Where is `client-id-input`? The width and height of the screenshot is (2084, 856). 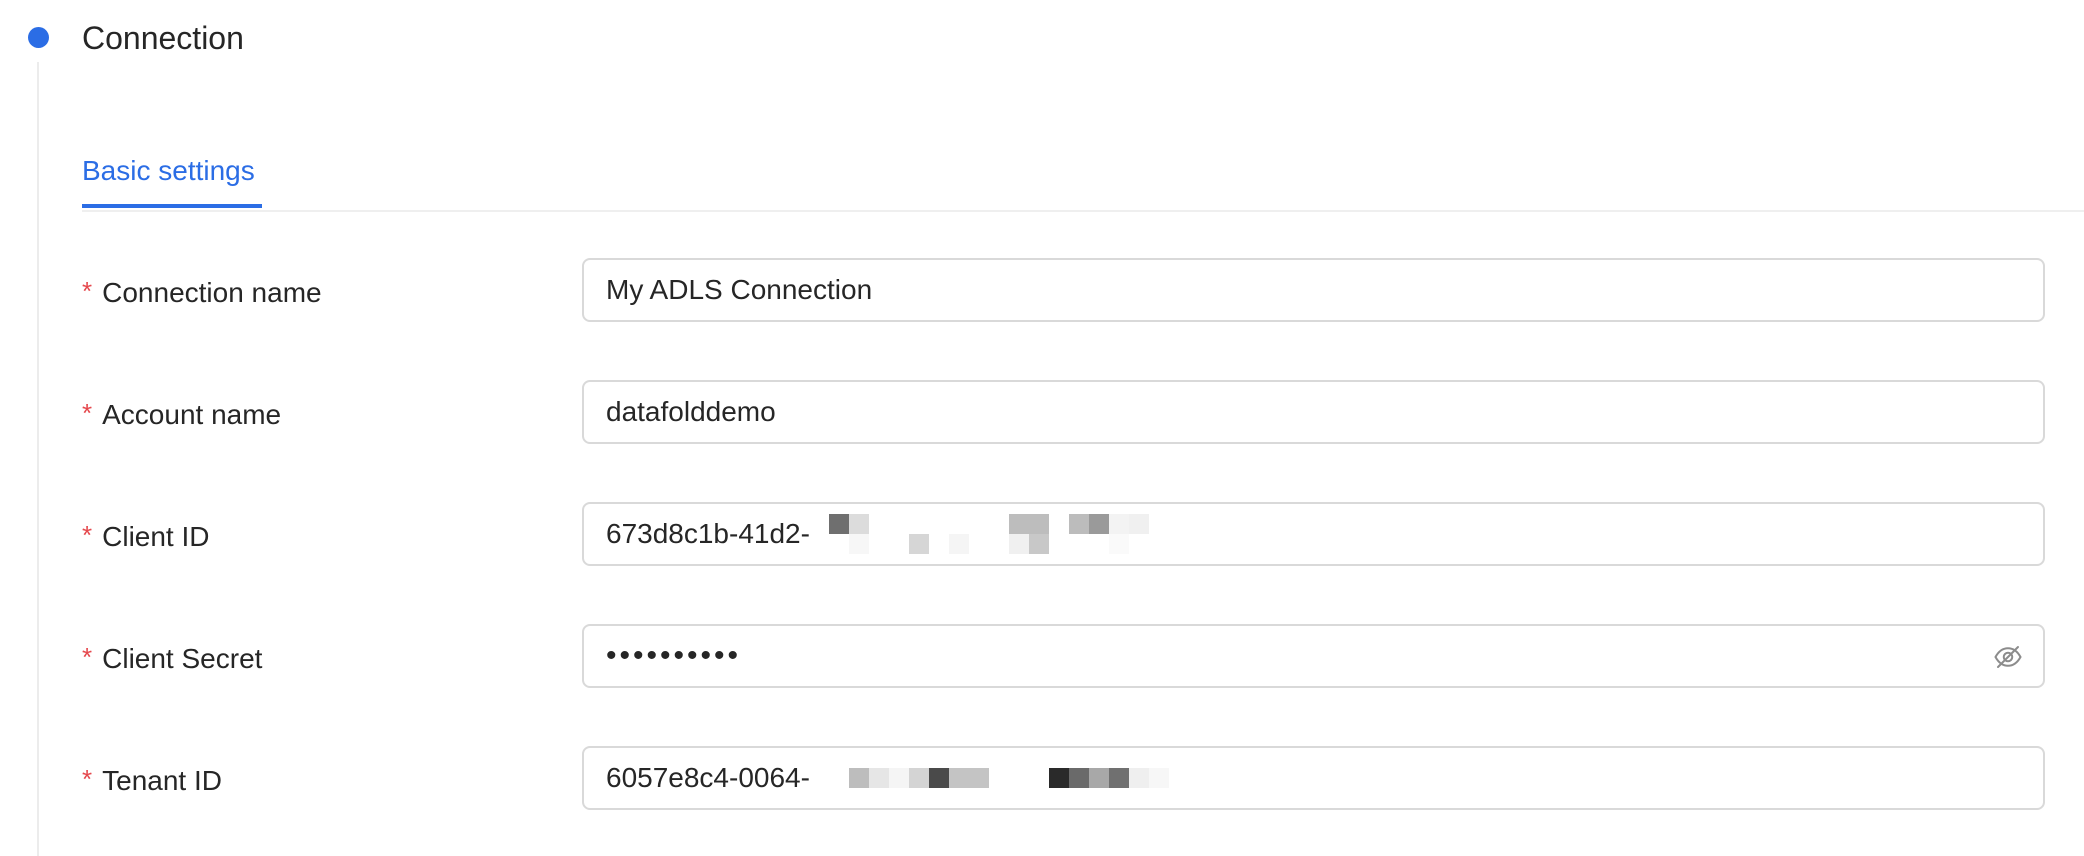 client-id-input is located at coordinates (1296, 534).